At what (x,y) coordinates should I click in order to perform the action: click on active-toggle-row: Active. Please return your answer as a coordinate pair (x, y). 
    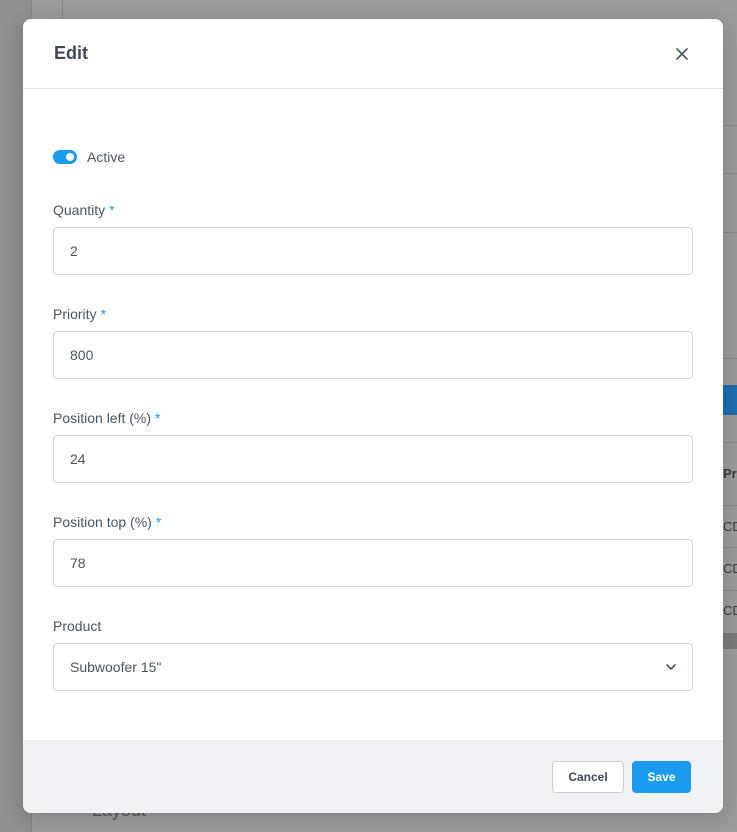
    Looking at the image, I should click on (89, 157).